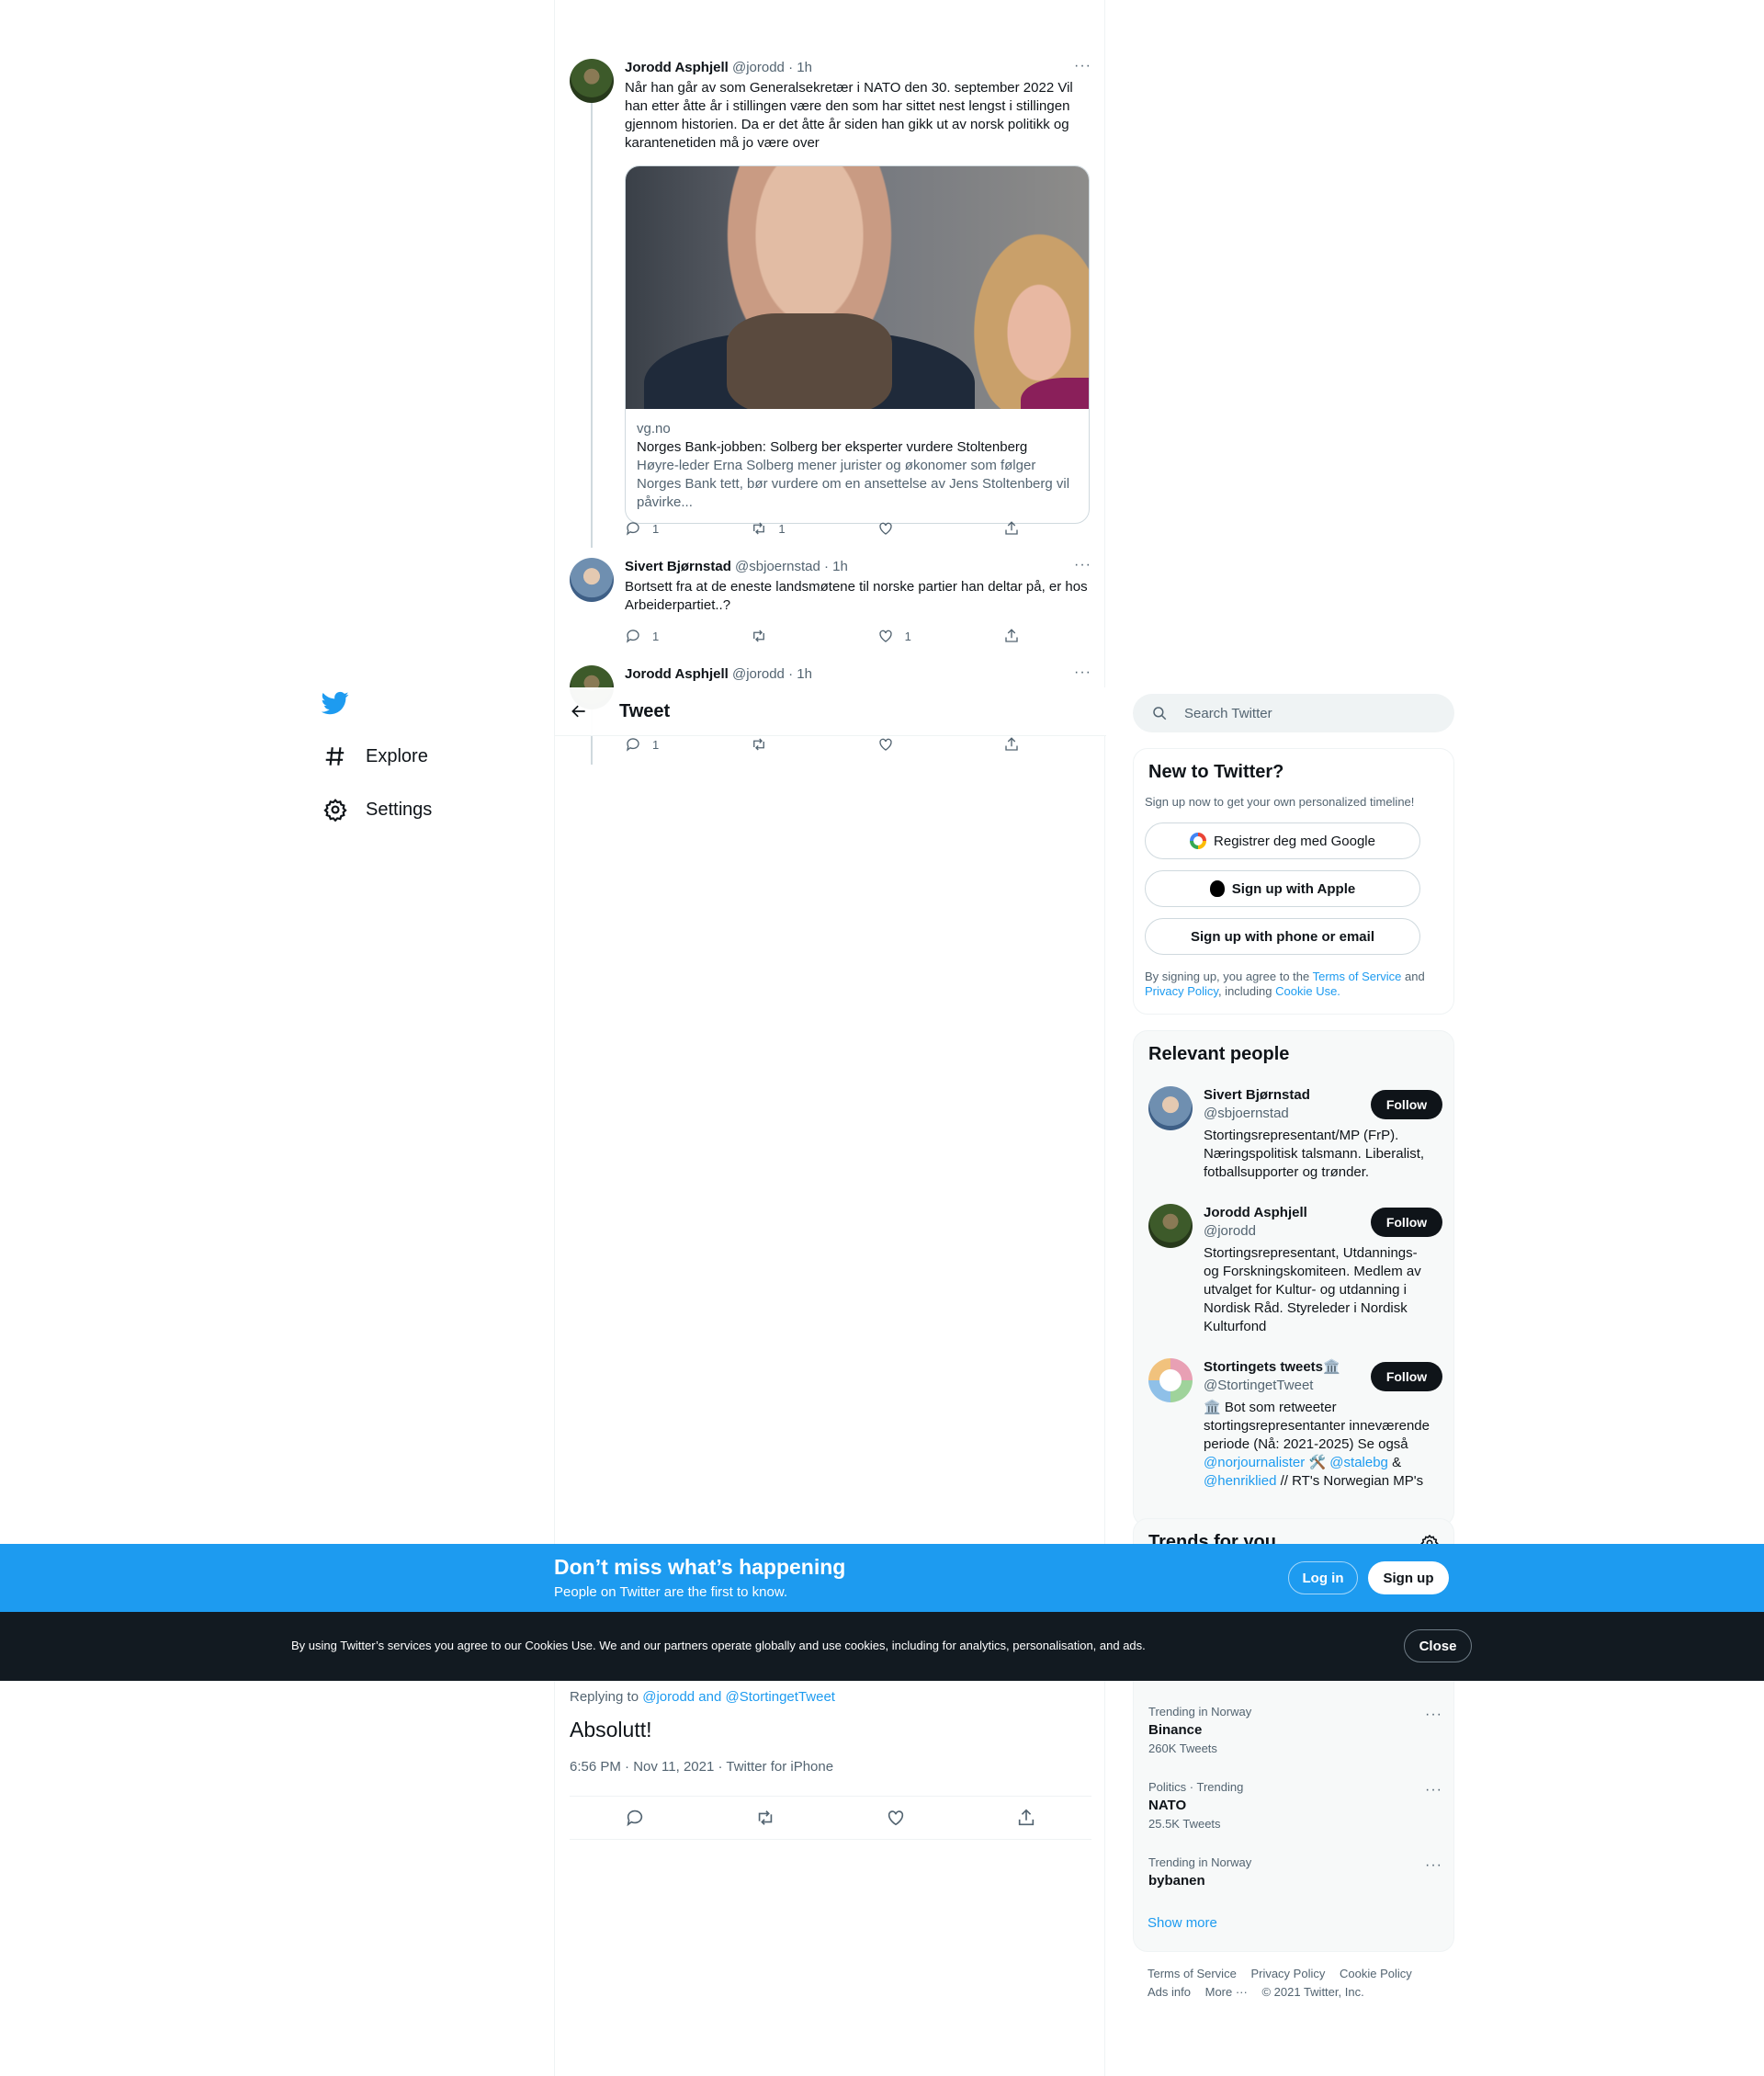 The width and height of the screenshot is (1764, 2076). What do you see at coordinates (1192, 1973) in the screenshot?
I see `footer-tos-link: Terms of Service` at bounding box center [1192, 1973].